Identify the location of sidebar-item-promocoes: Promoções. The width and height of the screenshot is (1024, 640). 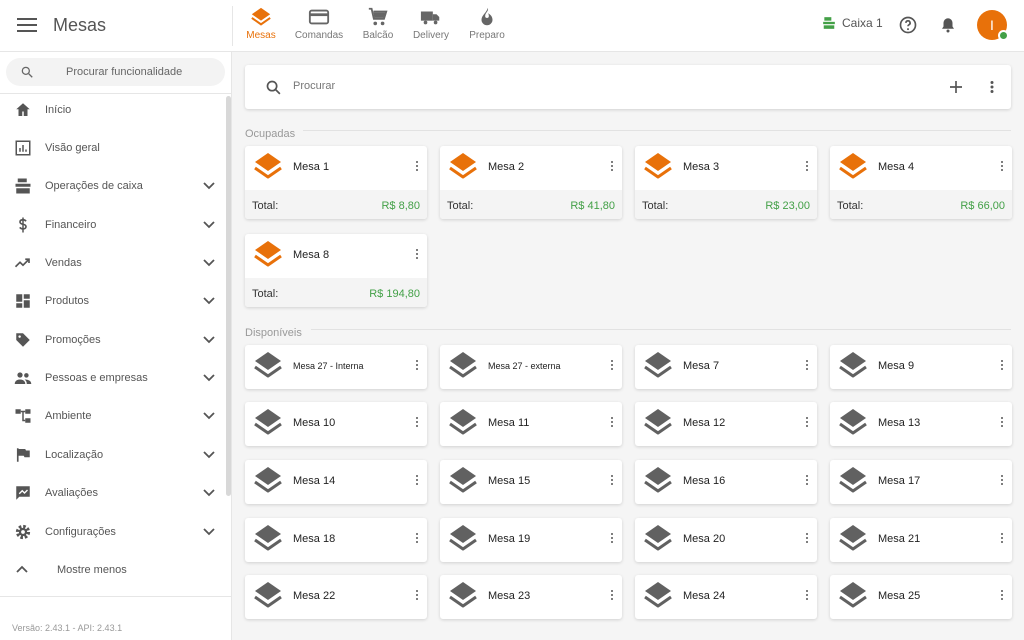
(112, 340).